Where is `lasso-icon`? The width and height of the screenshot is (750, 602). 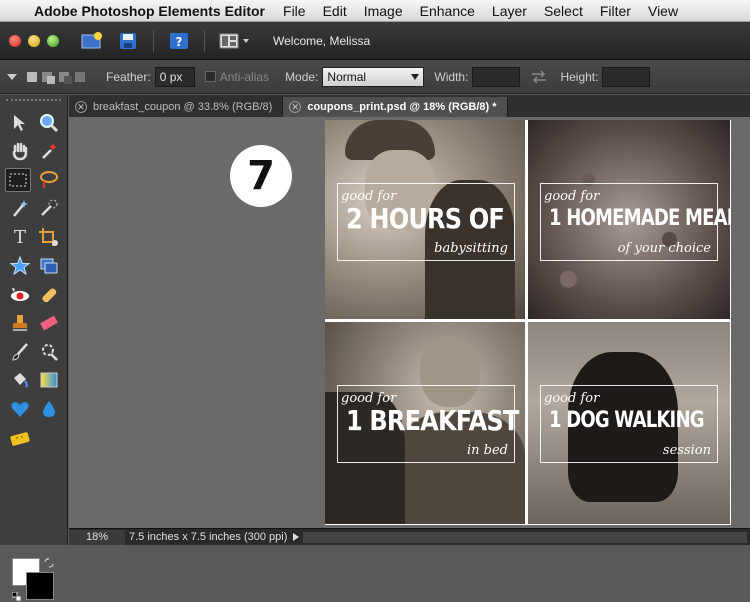 lasso-icon is located at coordinates (49, 179).